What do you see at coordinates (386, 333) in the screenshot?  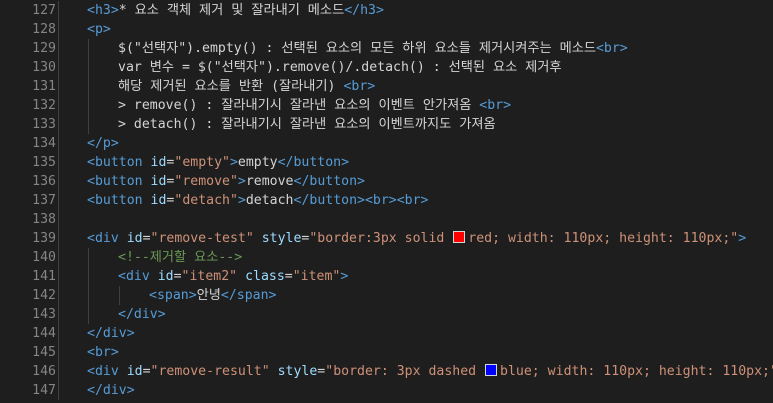 I see `code-line: 144 </div>` at bounding box center [386, 333].